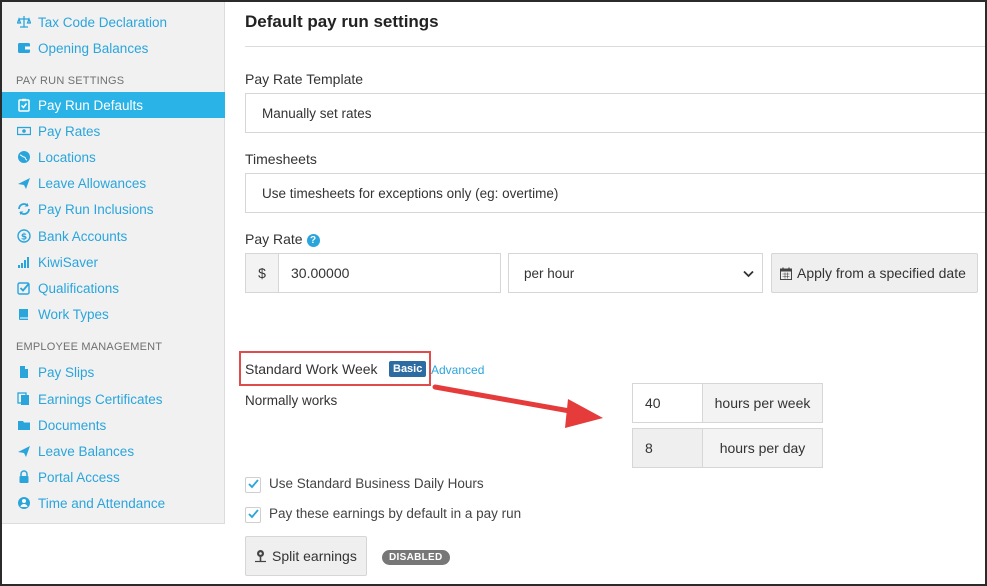 Image resolution: width=987 pixels, height=586 pixels. Describe the element at coordinates (24, 105) in the screenshot. I see `clipboard-check-icon` at that location.